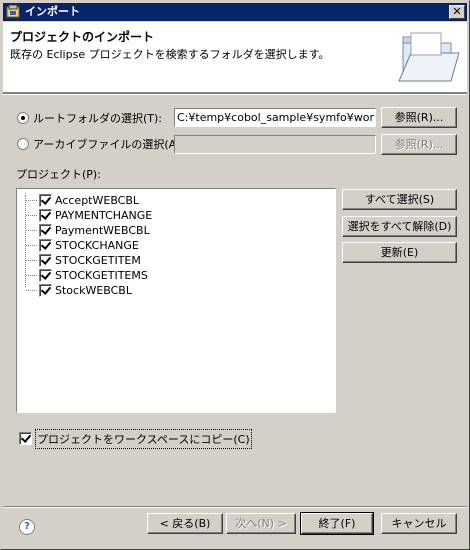  I want to click on archive-file-label: アーカイブファイルの選択(A):, so click(109, 144).